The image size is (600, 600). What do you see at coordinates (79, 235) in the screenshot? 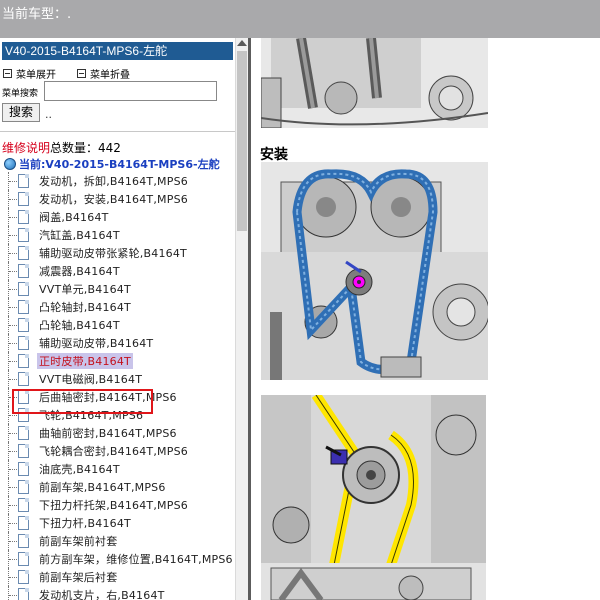
I see `tree-item-label: 汽缸盖,B4164T` at bounding box center [79, 235].